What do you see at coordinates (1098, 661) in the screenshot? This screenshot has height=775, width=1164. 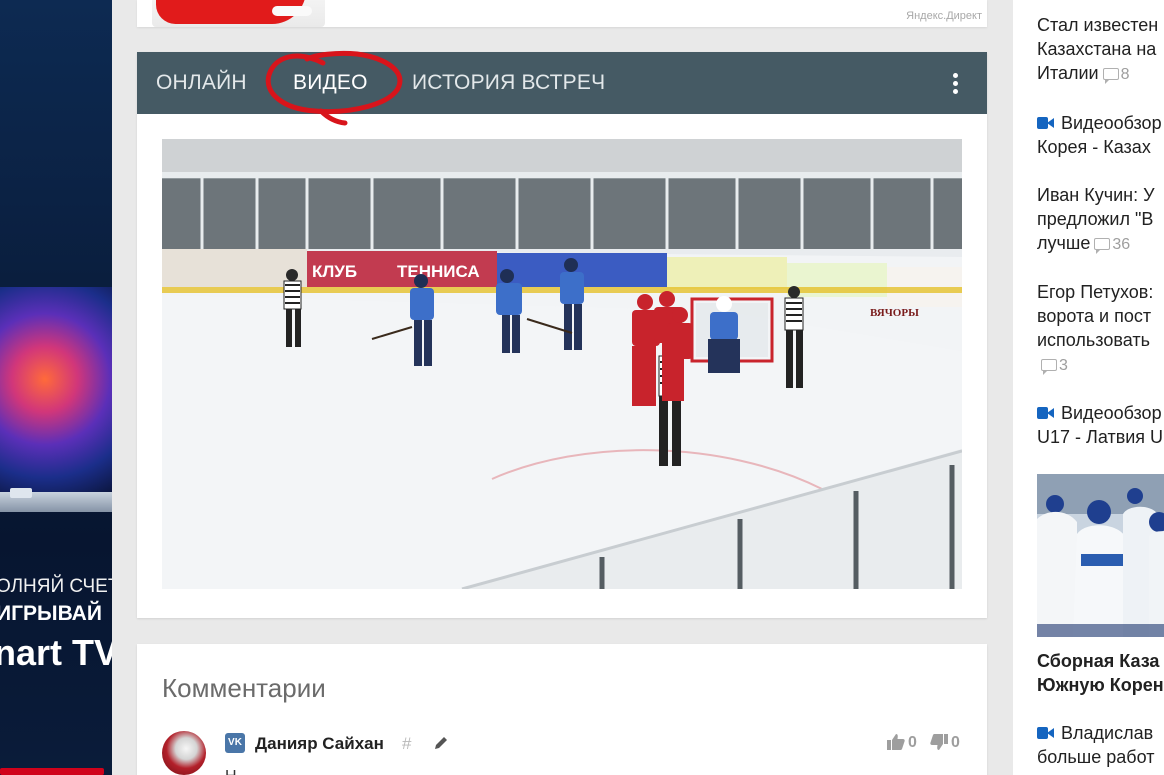 I see `news-title-line: Сборная Каза` at bounding box center [1098, 661].